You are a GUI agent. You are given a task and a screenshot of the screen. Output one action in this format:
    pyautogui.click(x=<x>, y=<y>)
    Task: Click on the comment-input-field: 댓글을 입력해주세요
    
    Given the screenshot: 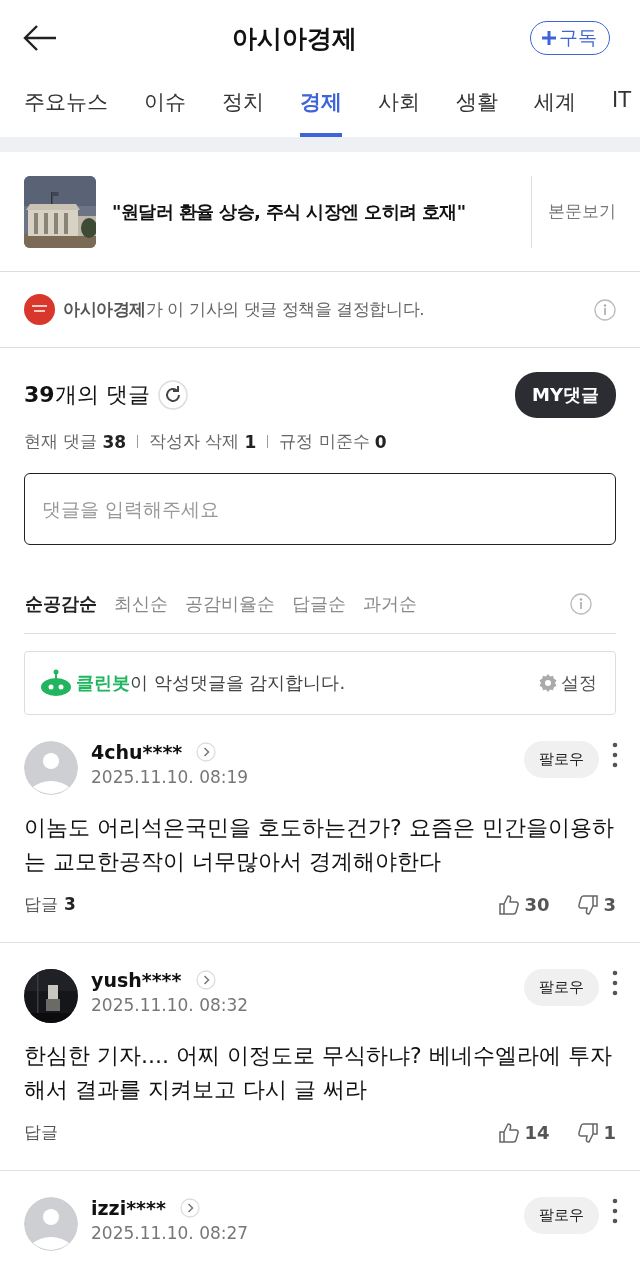 What is the action you would take?
    pyautogui.click(x=320, y=509)
    